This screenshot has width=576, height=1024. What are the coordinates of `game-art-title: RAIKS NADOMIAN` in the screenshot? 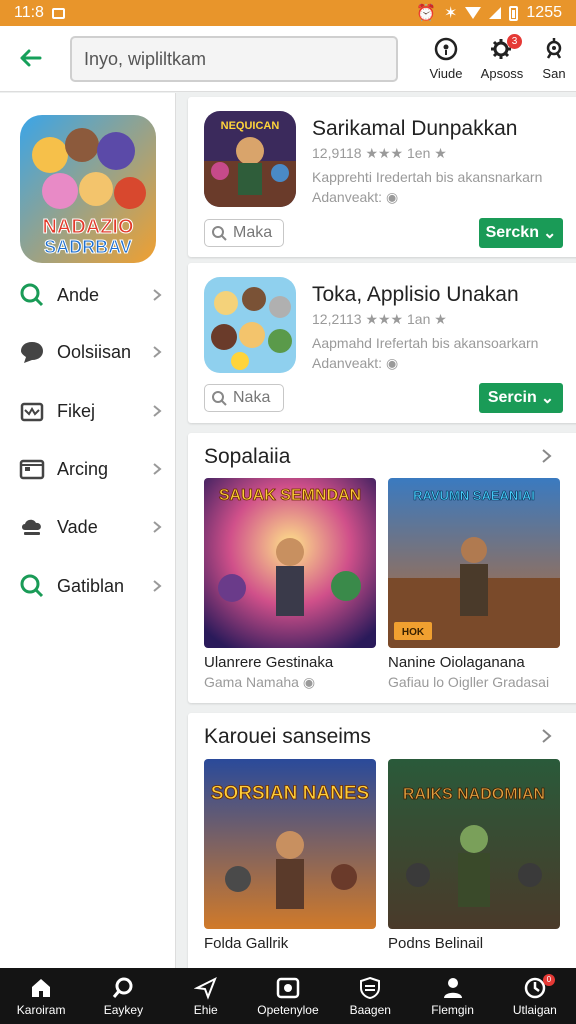 It's located at (474, 794).